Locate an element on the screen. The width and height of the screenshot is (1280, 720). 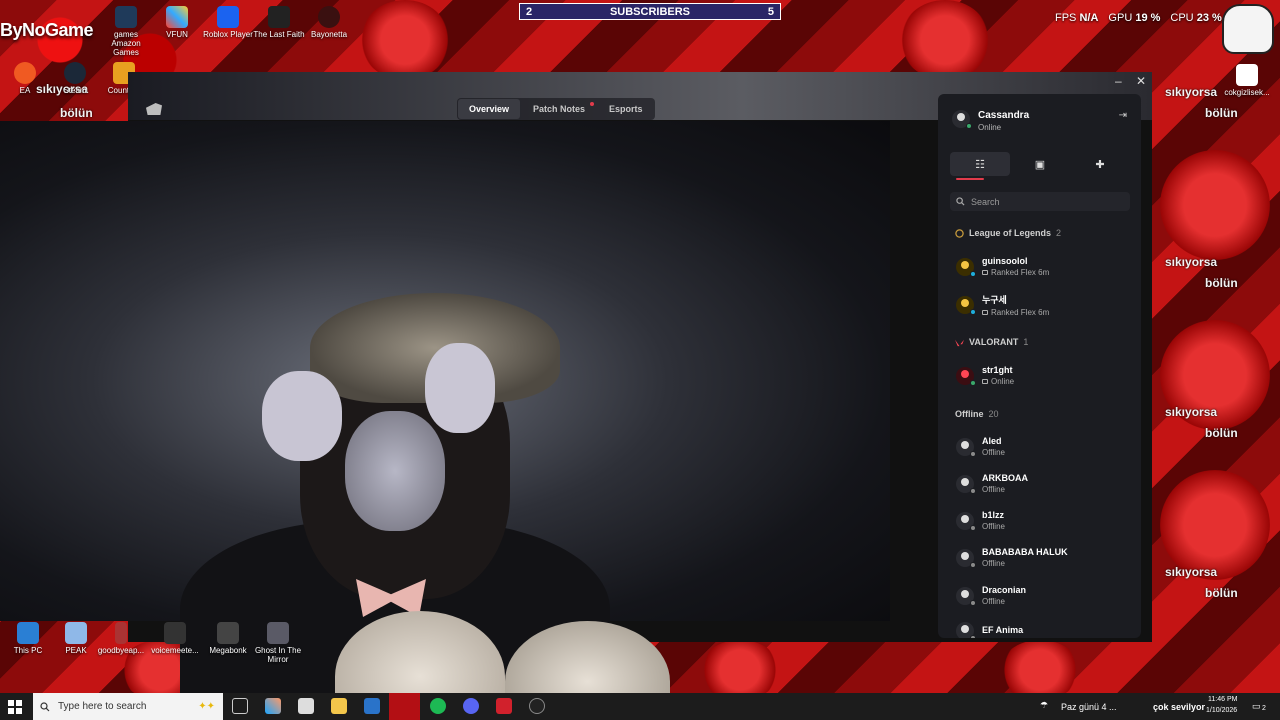
desktop-icon-label: Megabonk is located at coordinates (228, 650).